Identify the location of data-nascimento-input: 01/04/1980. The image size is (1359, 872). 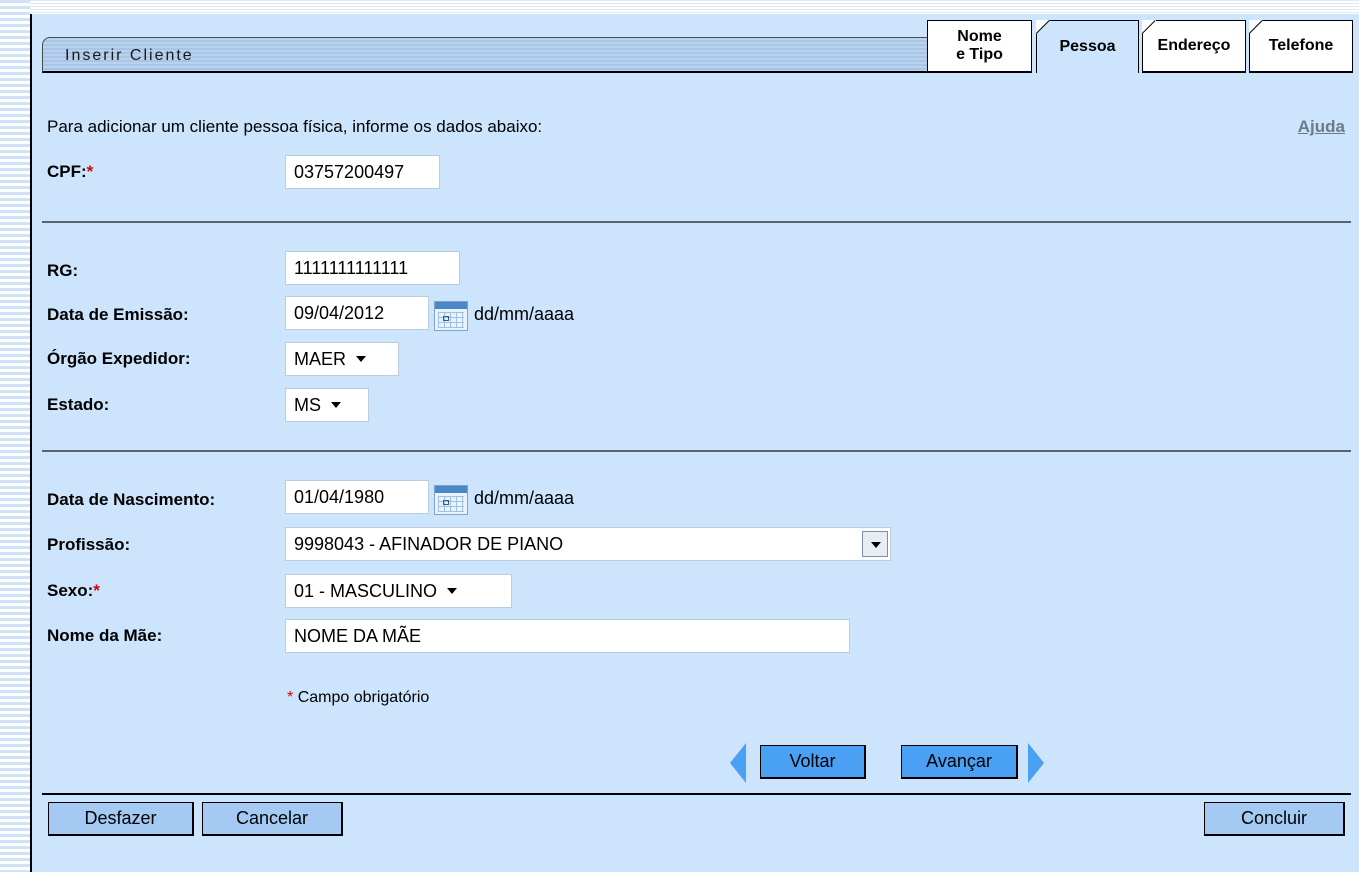
(357, 497).